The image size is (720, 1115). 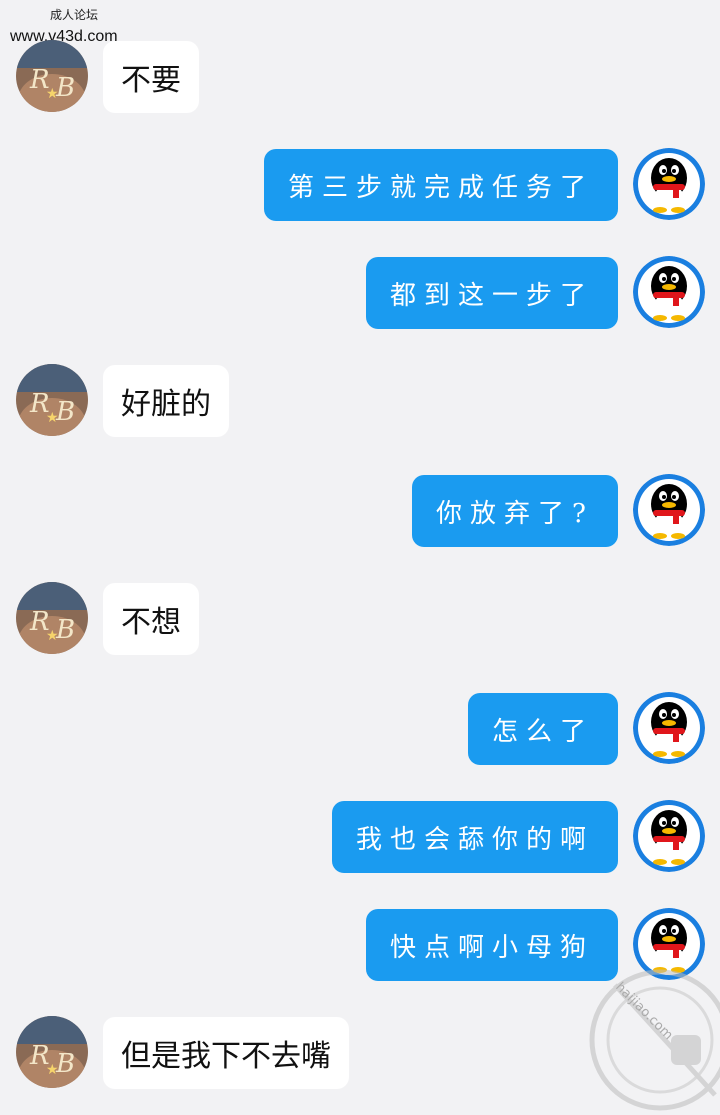 What do you see at coordinates (474, 839) in the screenshot?
I see `message-text: 我也会舔你的啊` at bounding box center [474, 839].